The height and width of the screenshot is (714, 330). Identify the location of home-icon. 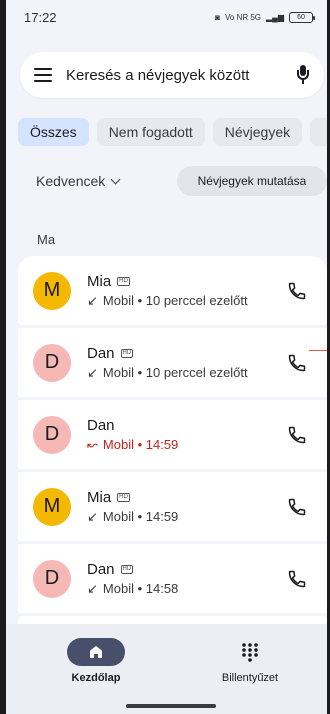
(96, 652).